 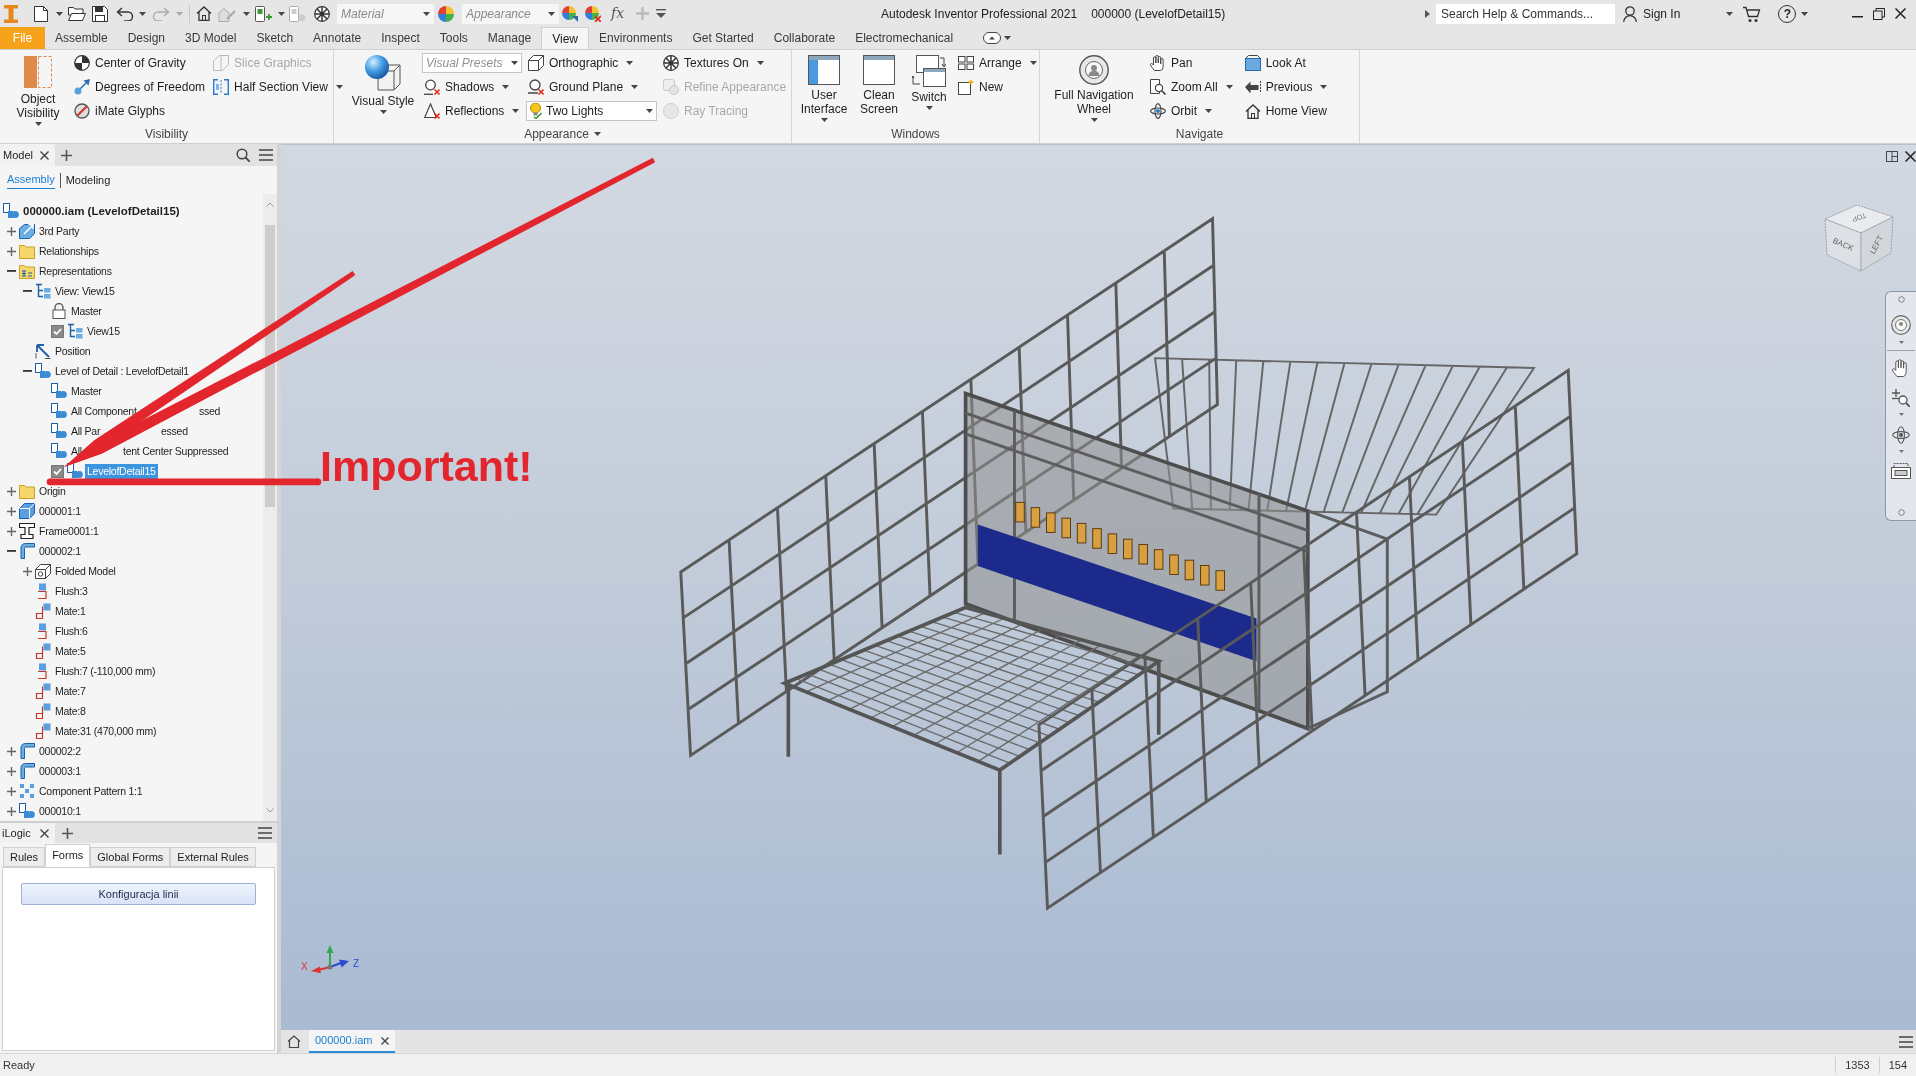 What do you see at coordinates (1901, 435) in the screenshot?
I see `orbit-icon` at bounding box center [1901, 435].